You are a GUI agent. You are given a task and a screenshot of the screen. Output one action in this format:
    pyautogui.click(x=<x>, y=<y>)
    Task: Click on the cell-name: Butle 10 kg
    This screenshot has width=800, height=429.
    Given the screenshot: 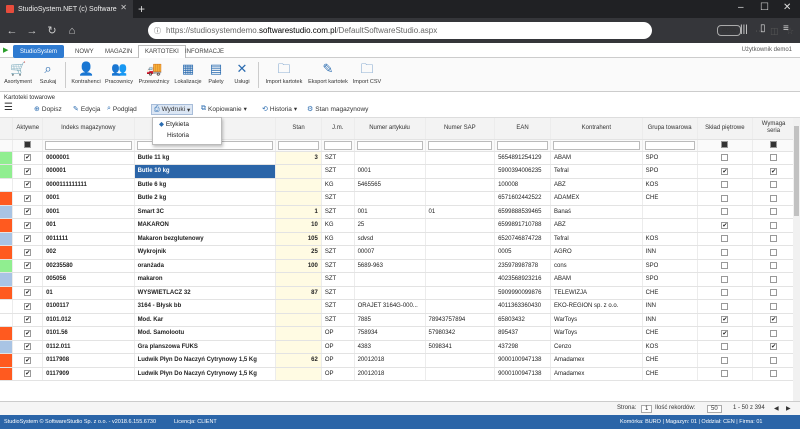 What is the action you would take?
    pyautogui.click(x=205, y=171)
    